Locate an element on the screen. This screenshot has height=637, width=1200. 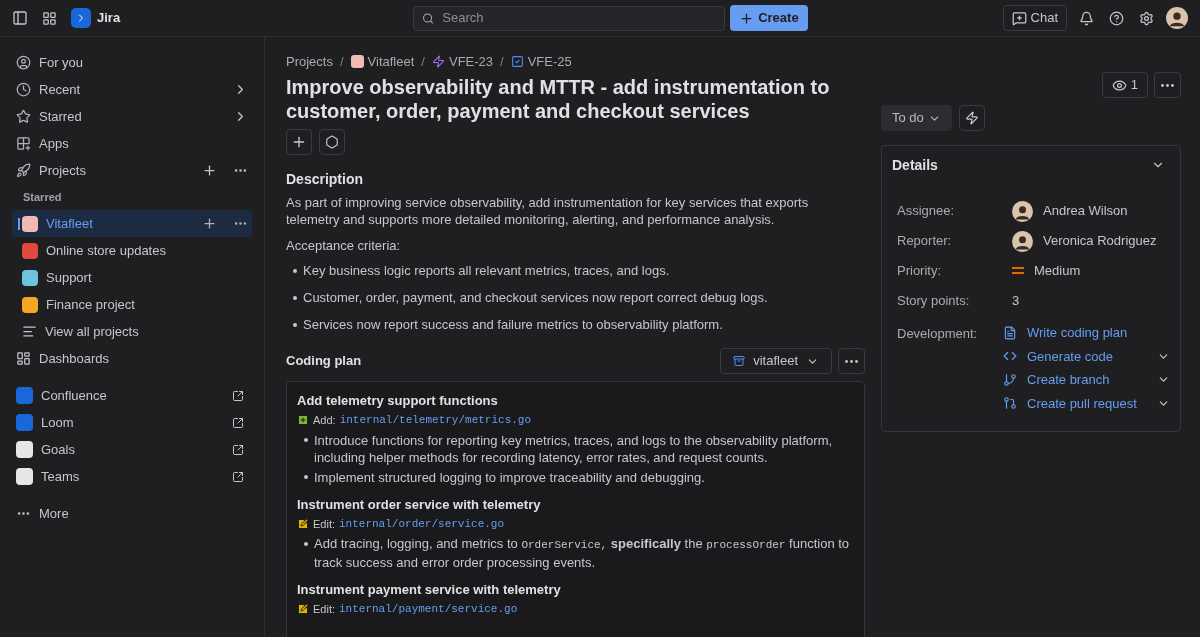
more-icon is located at coordinates (1167, 85).